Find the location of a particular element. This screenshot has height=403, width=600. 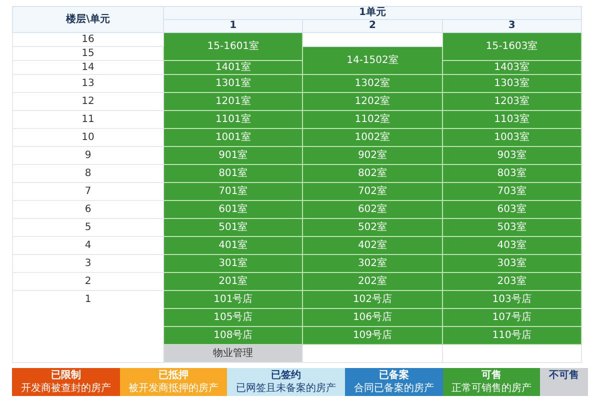

room-cell: 108号店 is located at coordinates (233, 335).